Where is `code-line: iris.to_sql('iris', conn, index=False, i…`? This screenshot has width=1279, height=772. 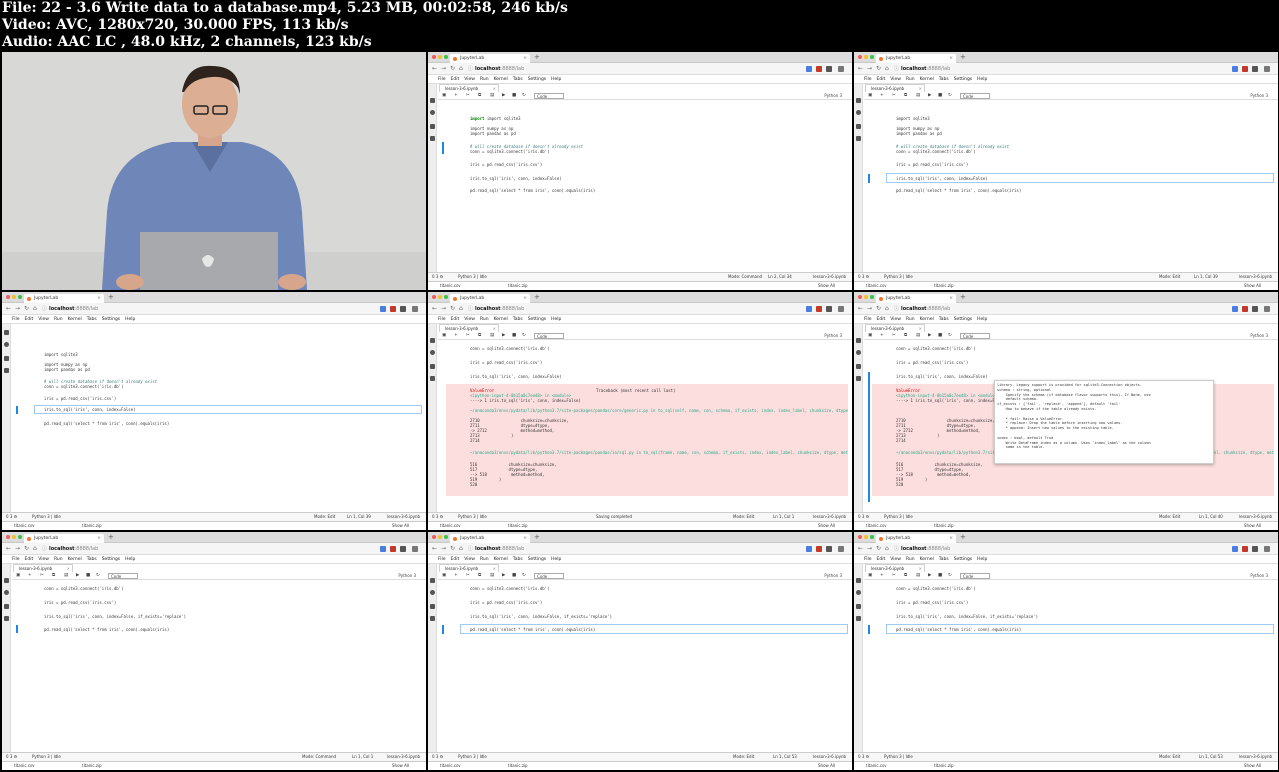 code-line: iris.to_sql('iris', conn, index=False, i… is located at coordinates (1085, 616).